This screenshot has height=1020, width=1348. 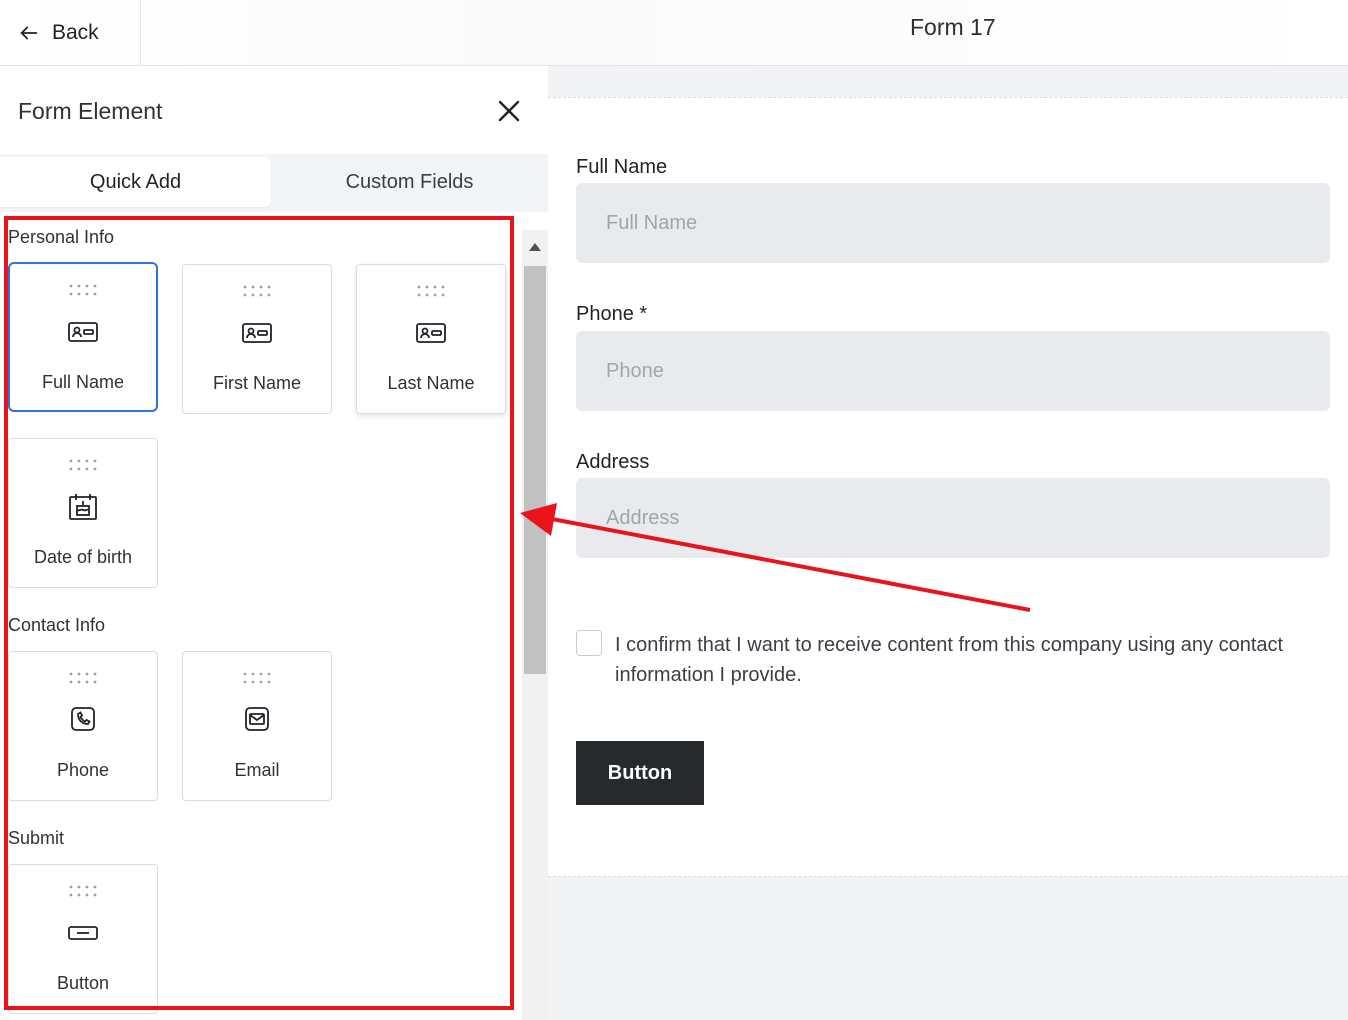 I want to click on element-card-label: Email, so click(x=257, y=770).